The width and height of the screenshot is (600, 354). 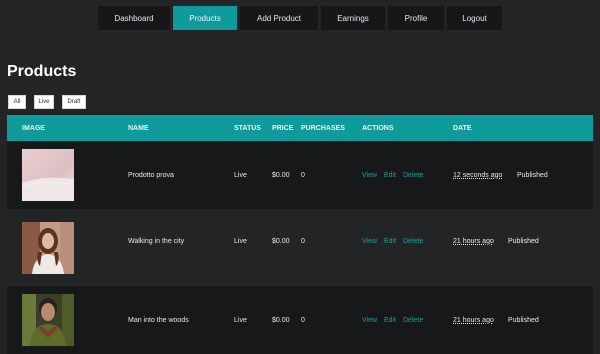 I want to click on nav-add-product: Add Product, so click(x=279, y=18).